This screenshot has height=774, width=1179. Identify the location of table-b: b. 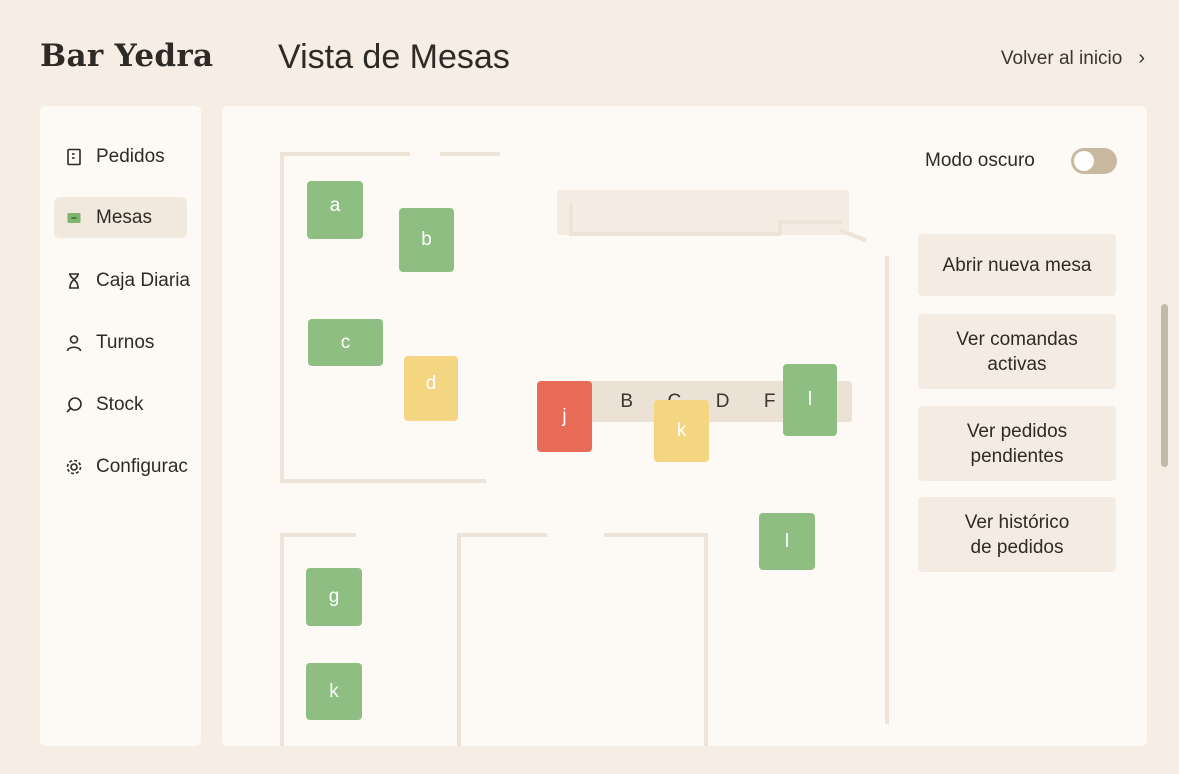
(426, 240).